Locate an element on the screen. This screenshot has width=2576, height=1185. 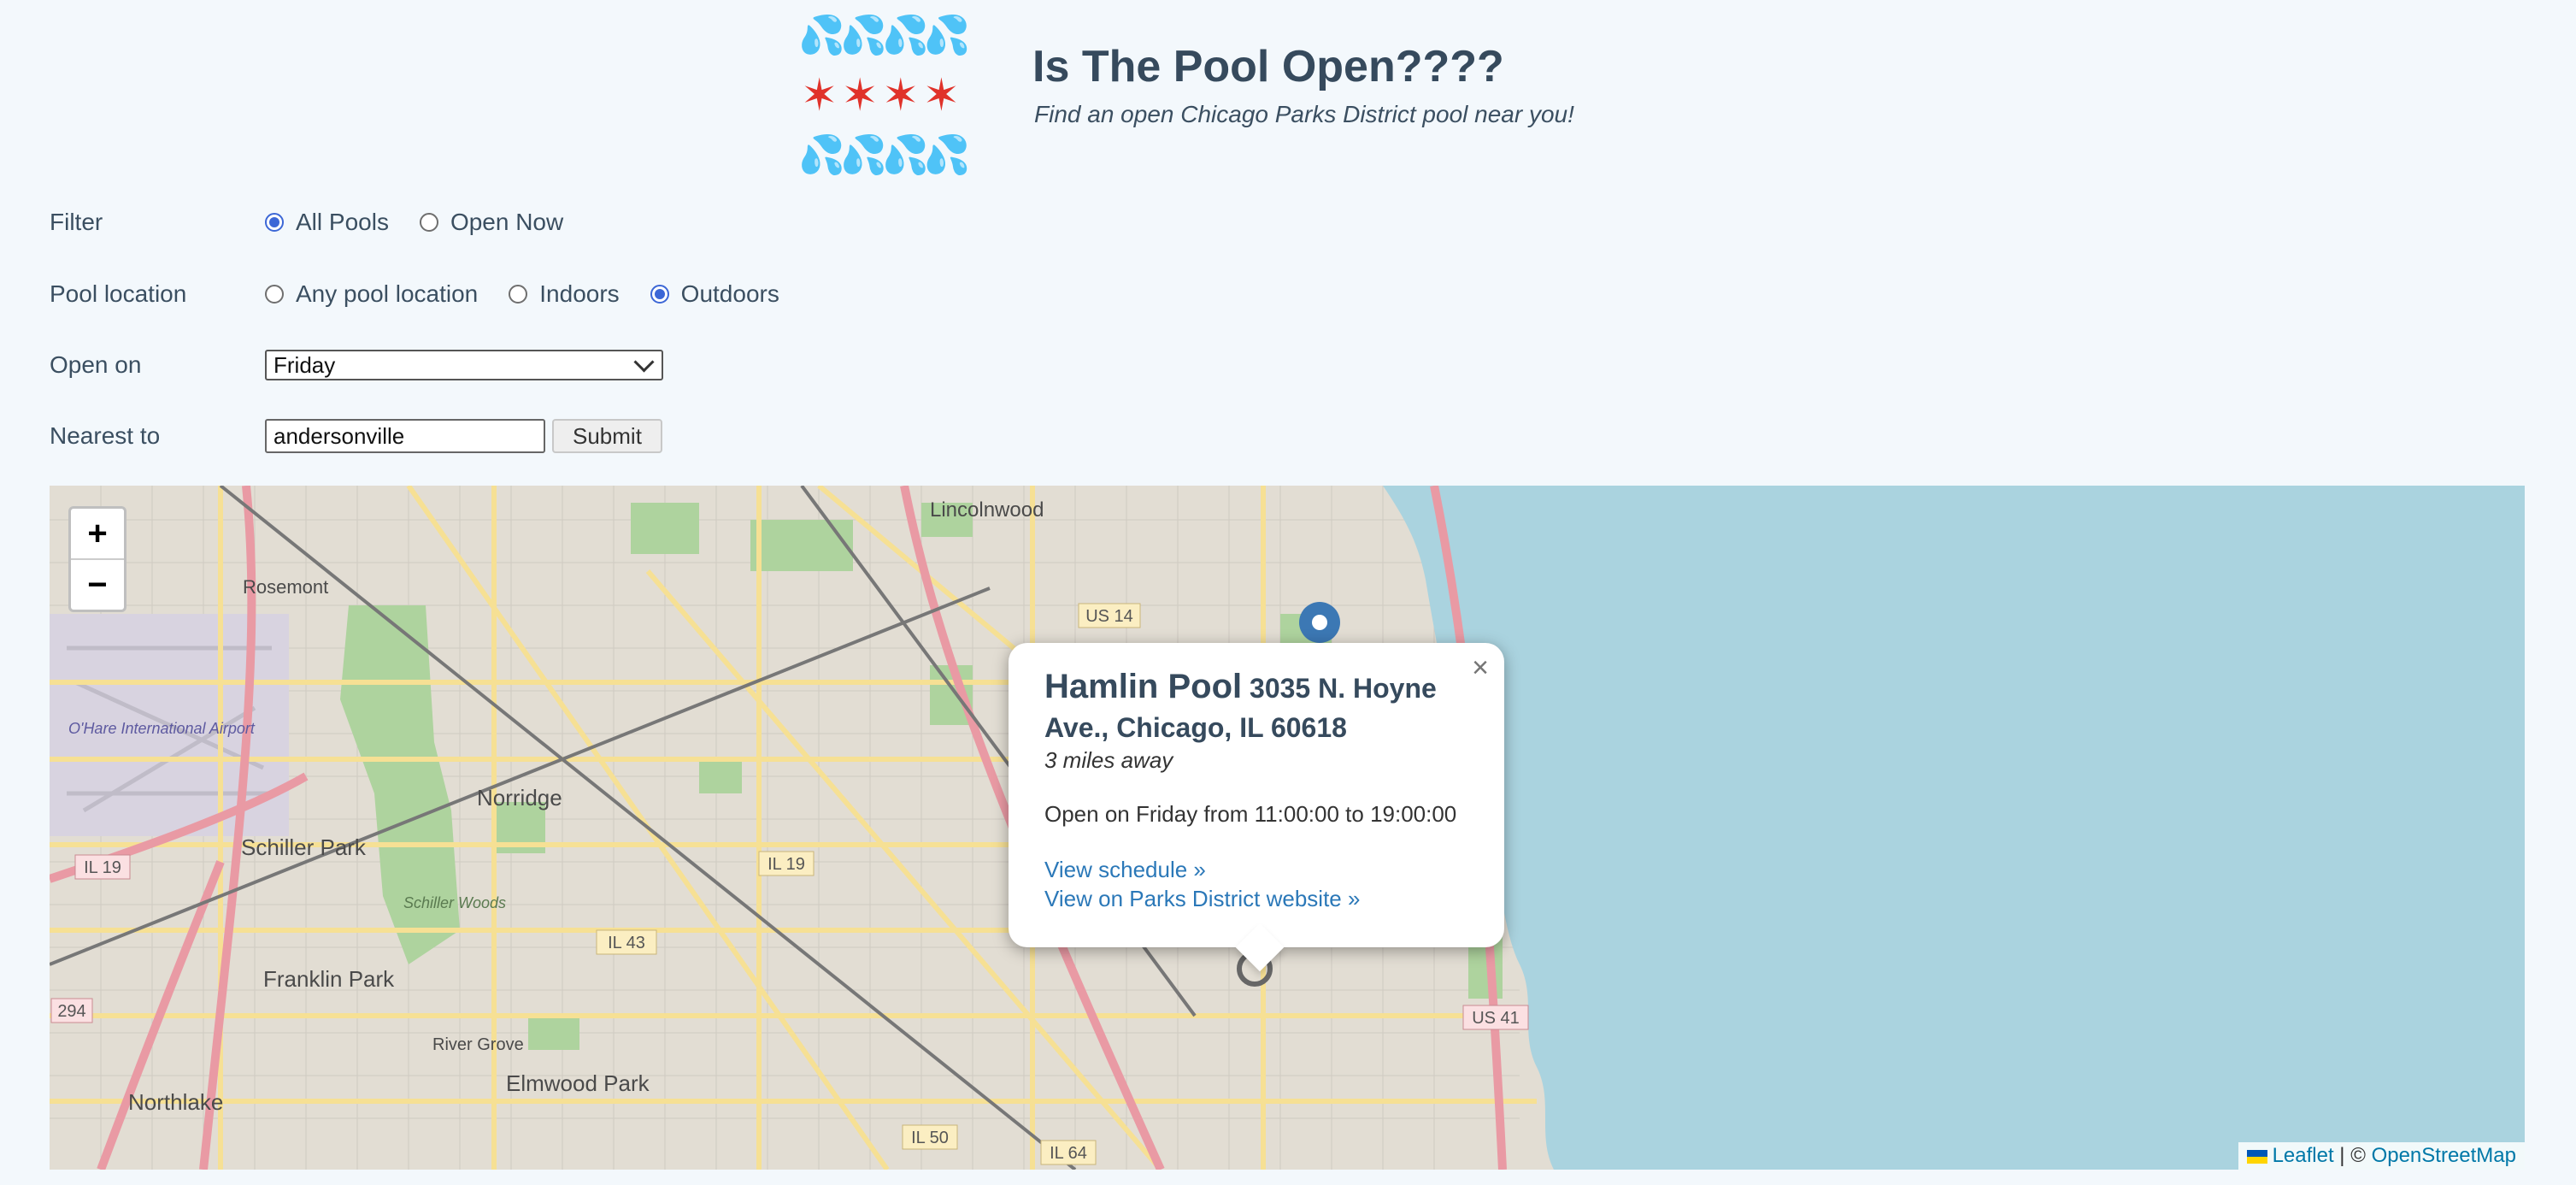
location-outdoors-radio is located at coordinates (659, 294).